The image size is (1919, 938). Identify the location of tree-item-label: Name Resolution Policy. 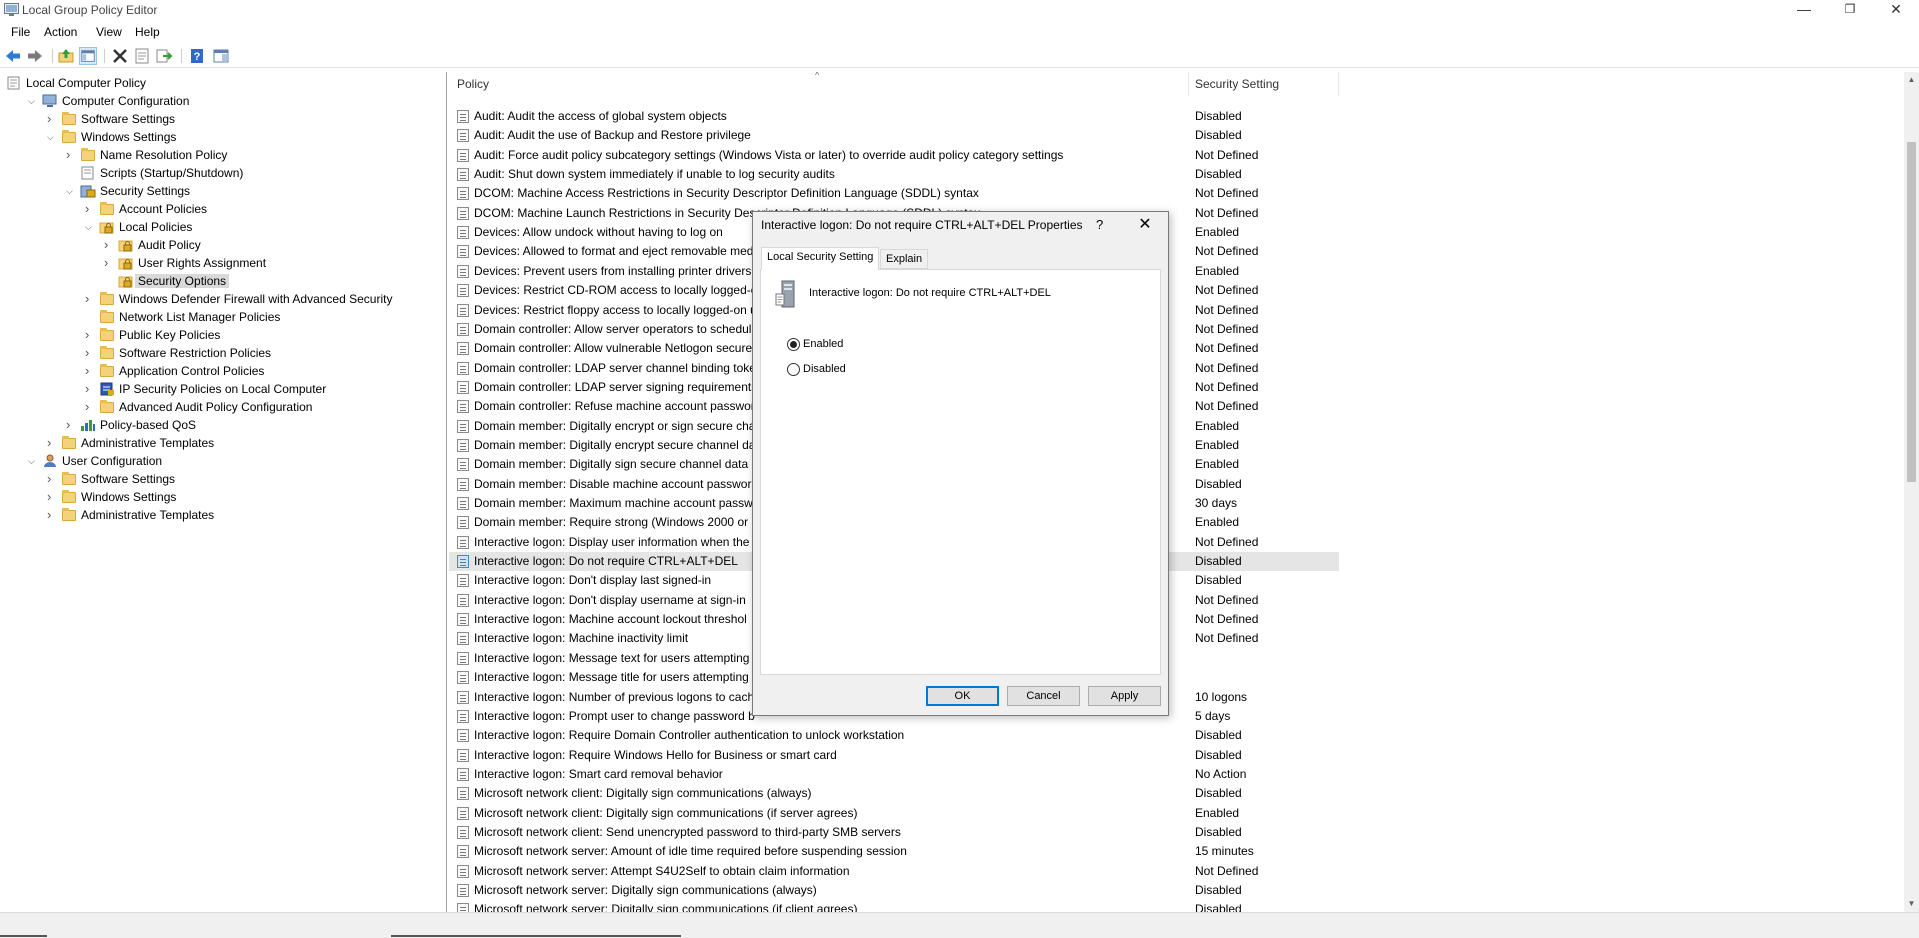
(163, 155).